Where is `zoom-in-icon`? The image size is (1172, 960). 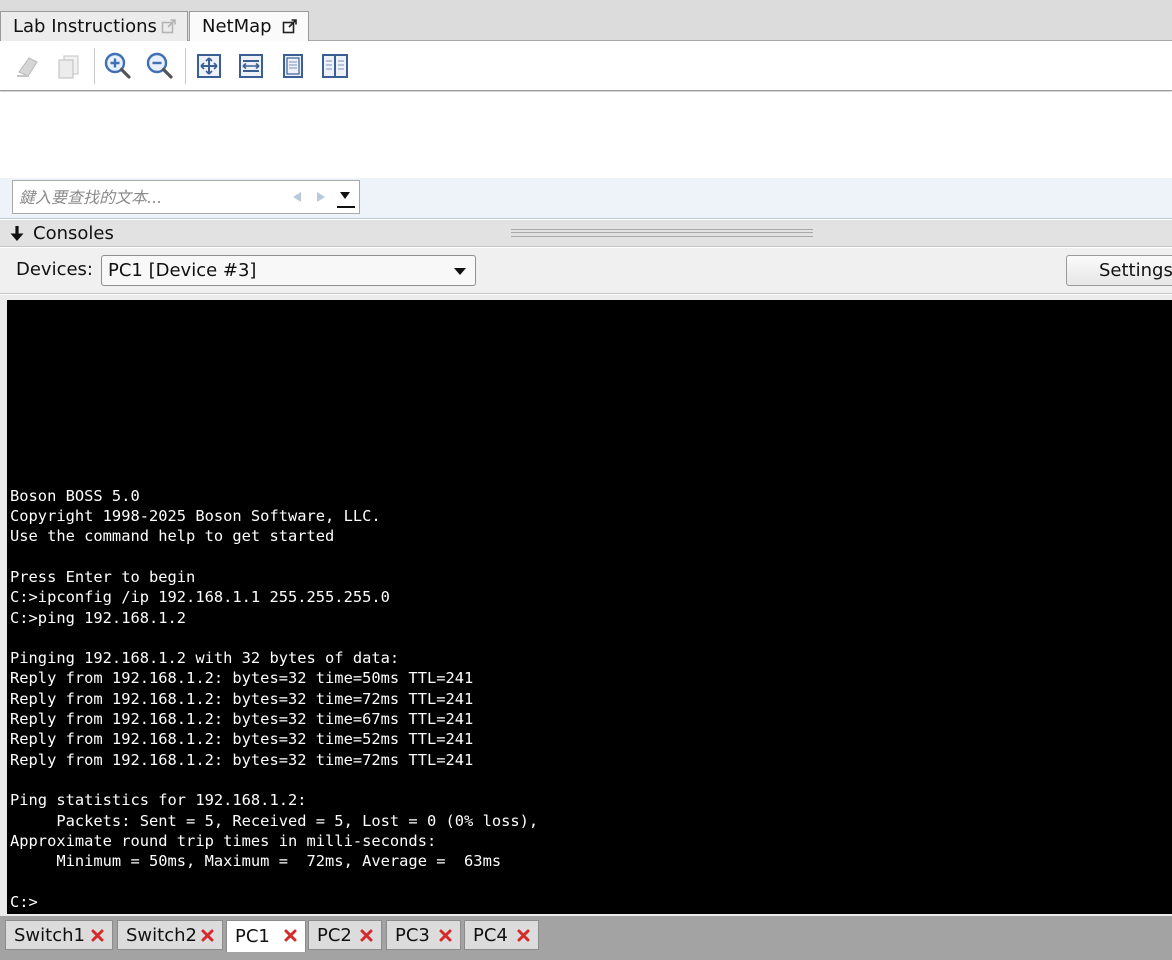
zoom-in-icon is located at coordinates (118, 66).